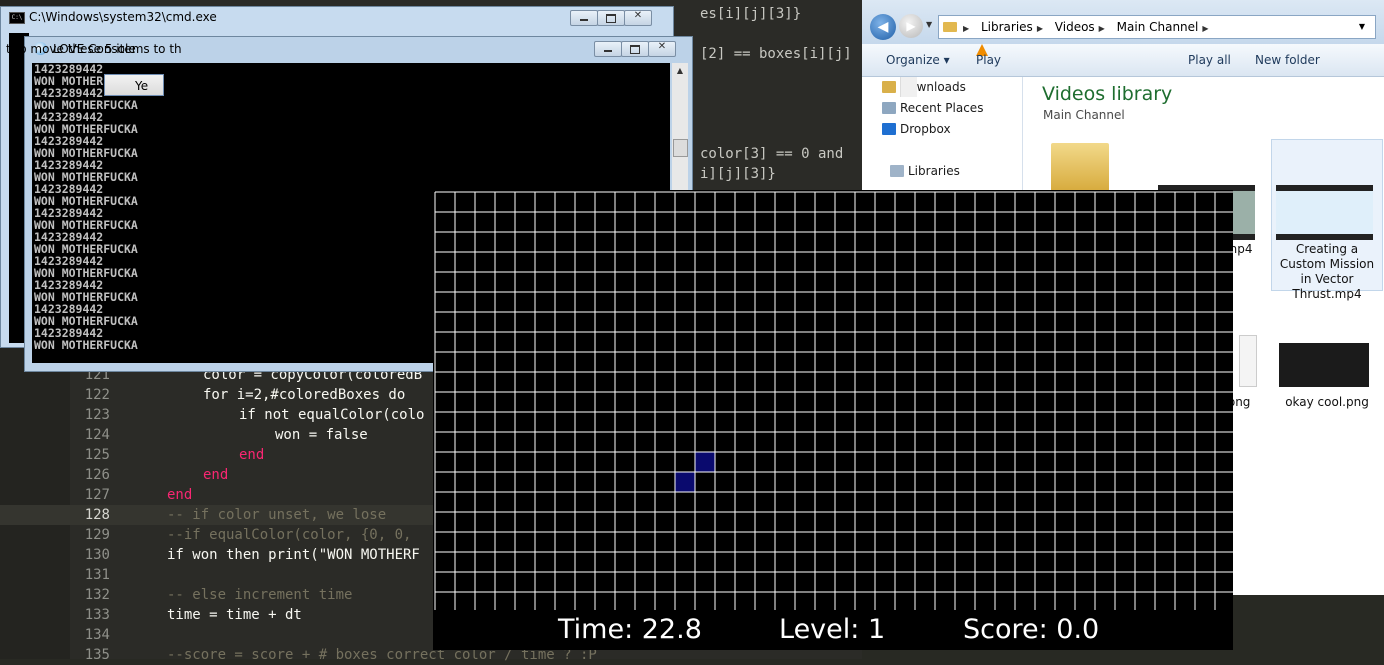 The image size is (1384, 665). I want to click on breadcrumb-item: Videos, so click(1075, 27).